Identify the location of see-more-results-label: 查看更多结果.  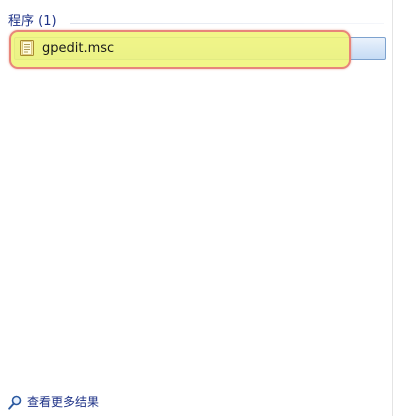
(63, 402).